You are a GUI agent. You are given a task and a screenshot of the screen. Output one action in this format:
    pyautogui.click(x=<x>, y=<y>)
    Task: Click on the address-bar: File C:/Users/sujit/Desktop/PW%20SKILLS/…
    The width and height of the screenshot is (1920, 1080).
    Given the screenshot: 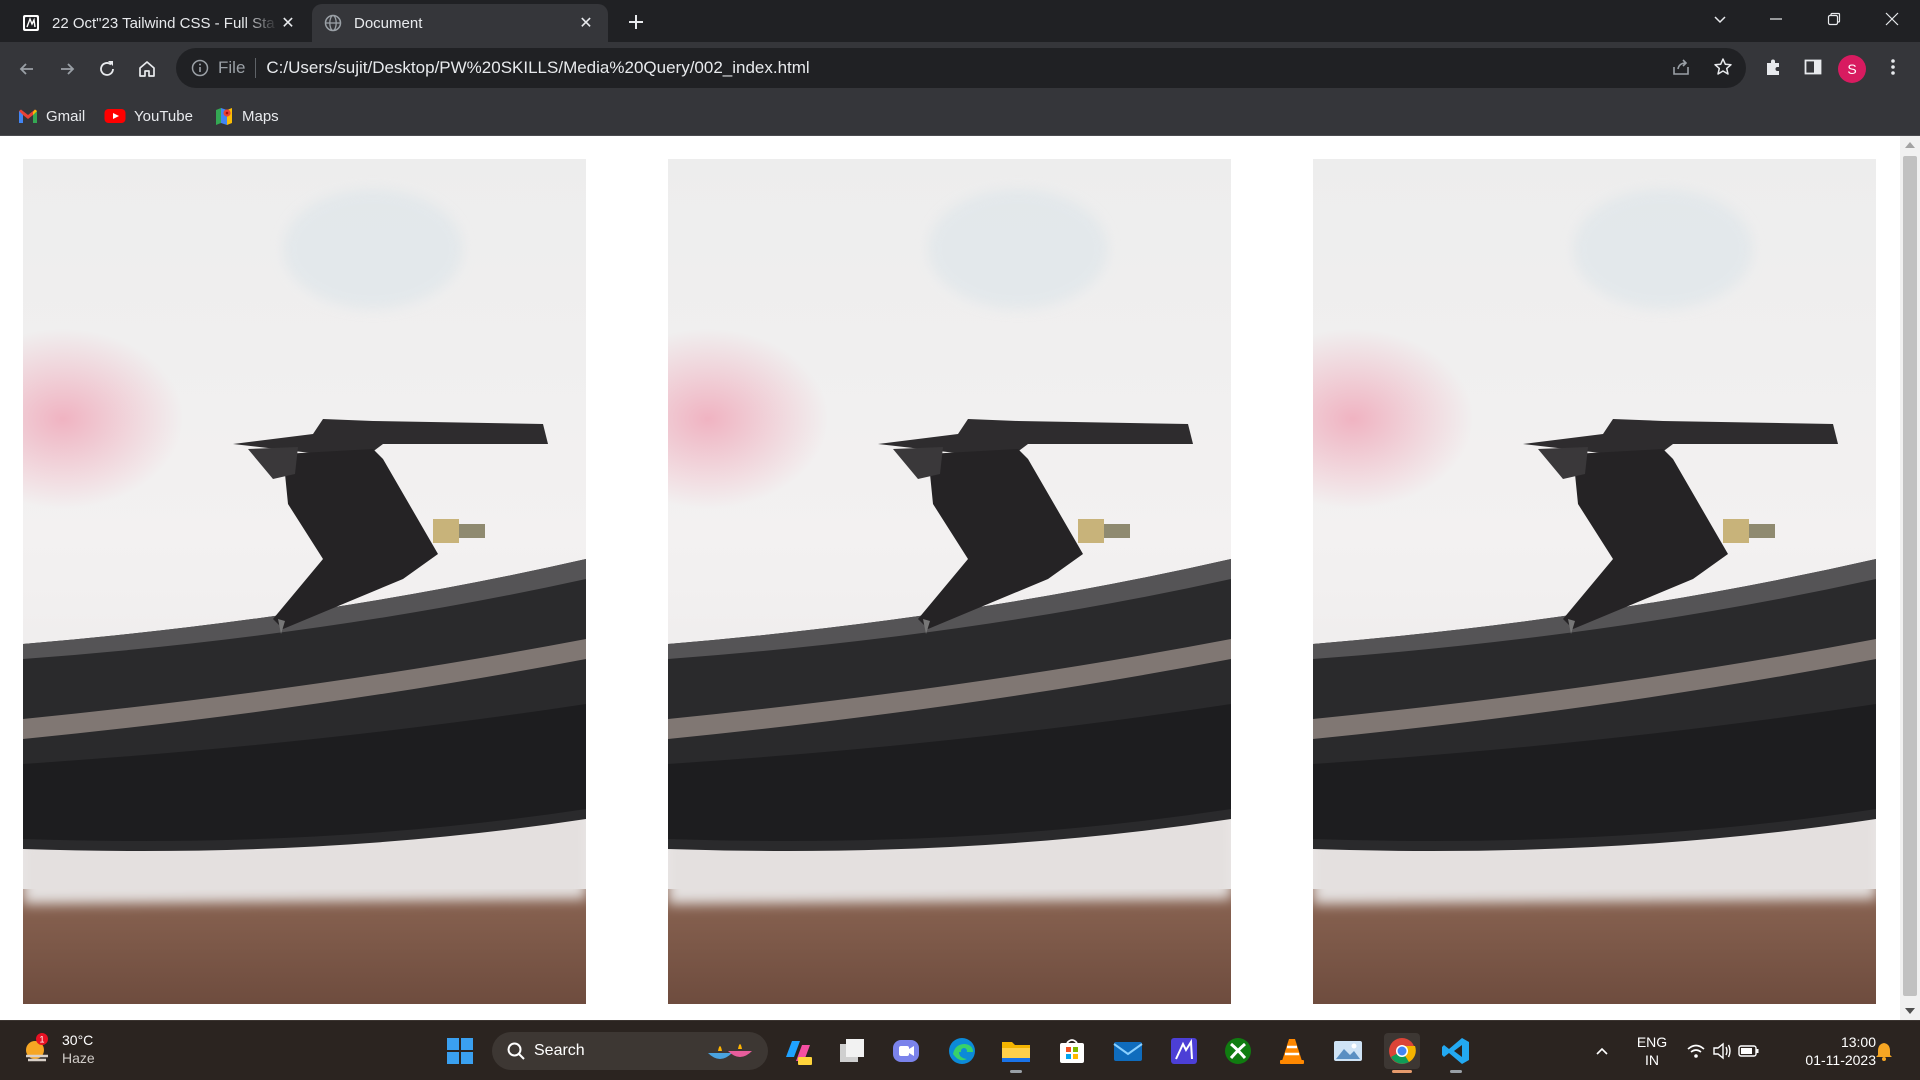 What is the action you would take?
    pyautogui.click(x=961, y=68)
    